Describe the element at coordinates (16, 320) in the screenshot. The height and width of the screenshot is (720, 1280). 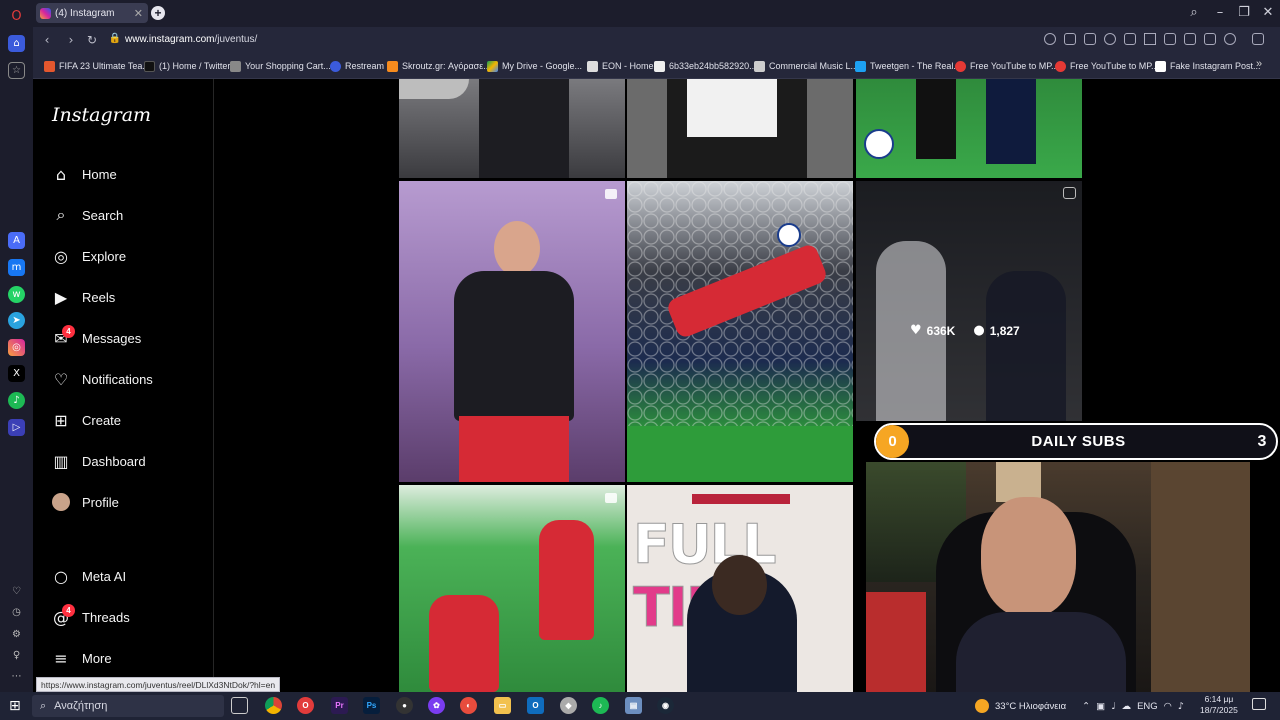
I see `telegram-icon: ➤` at that location.